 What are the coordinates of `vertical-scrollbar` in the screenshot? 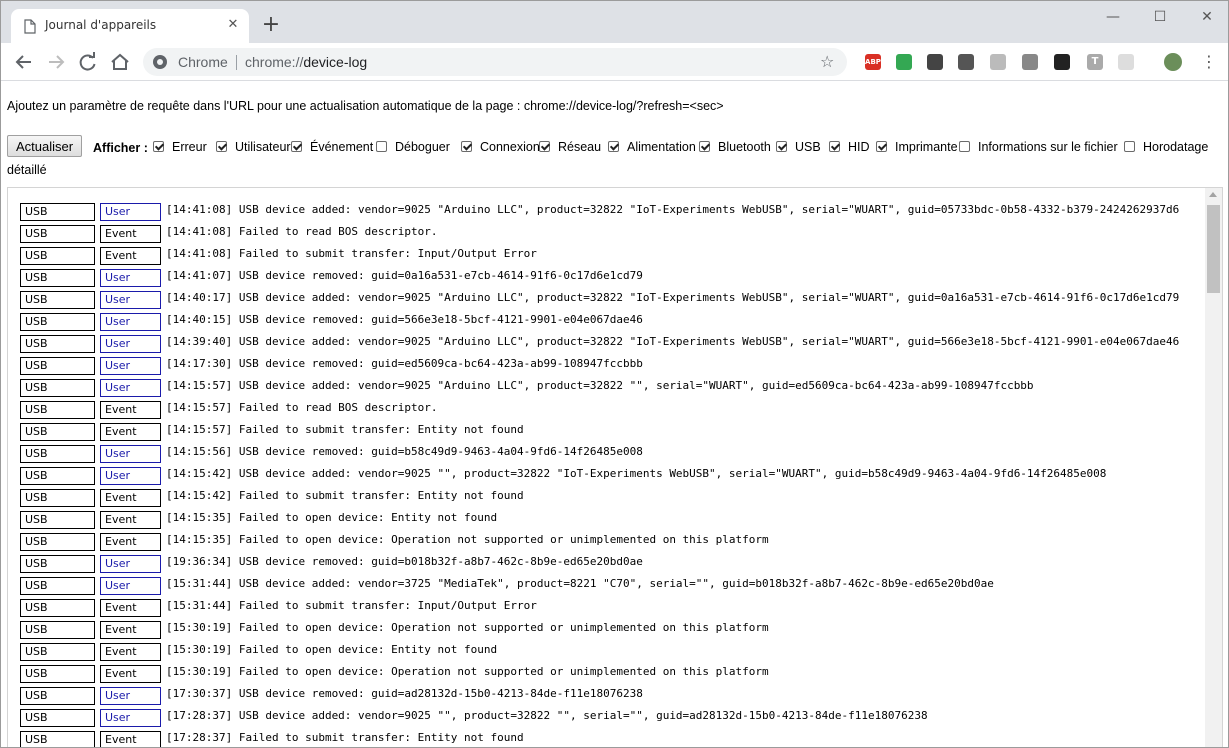 It's located at (1213, 467).